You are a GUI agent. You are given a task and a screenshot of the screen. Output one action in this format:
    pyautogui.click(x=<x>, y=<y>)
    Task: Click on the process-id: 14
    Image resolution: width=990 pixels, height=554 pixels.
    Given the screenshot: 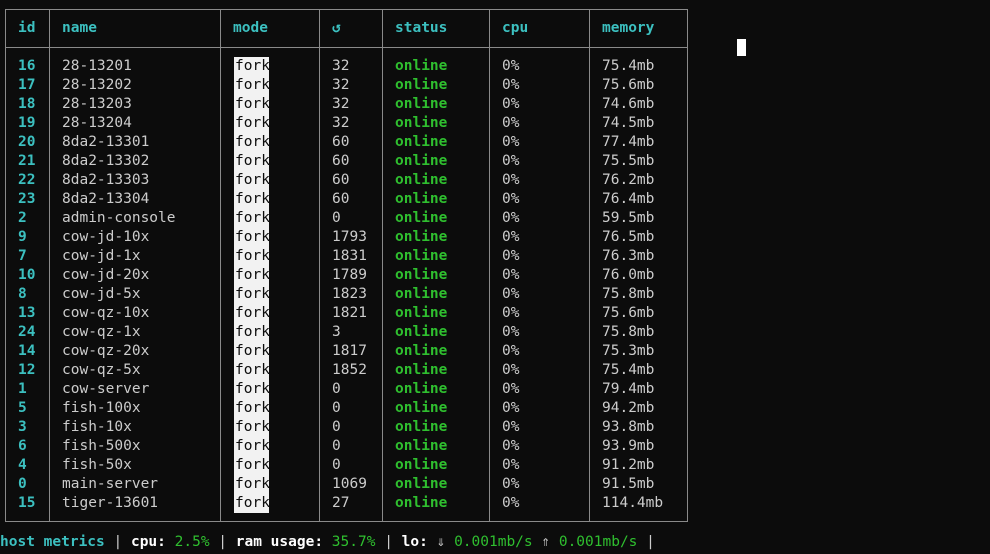 What is the action you would take?
    pyautogui.click(x=27, y=351)
    